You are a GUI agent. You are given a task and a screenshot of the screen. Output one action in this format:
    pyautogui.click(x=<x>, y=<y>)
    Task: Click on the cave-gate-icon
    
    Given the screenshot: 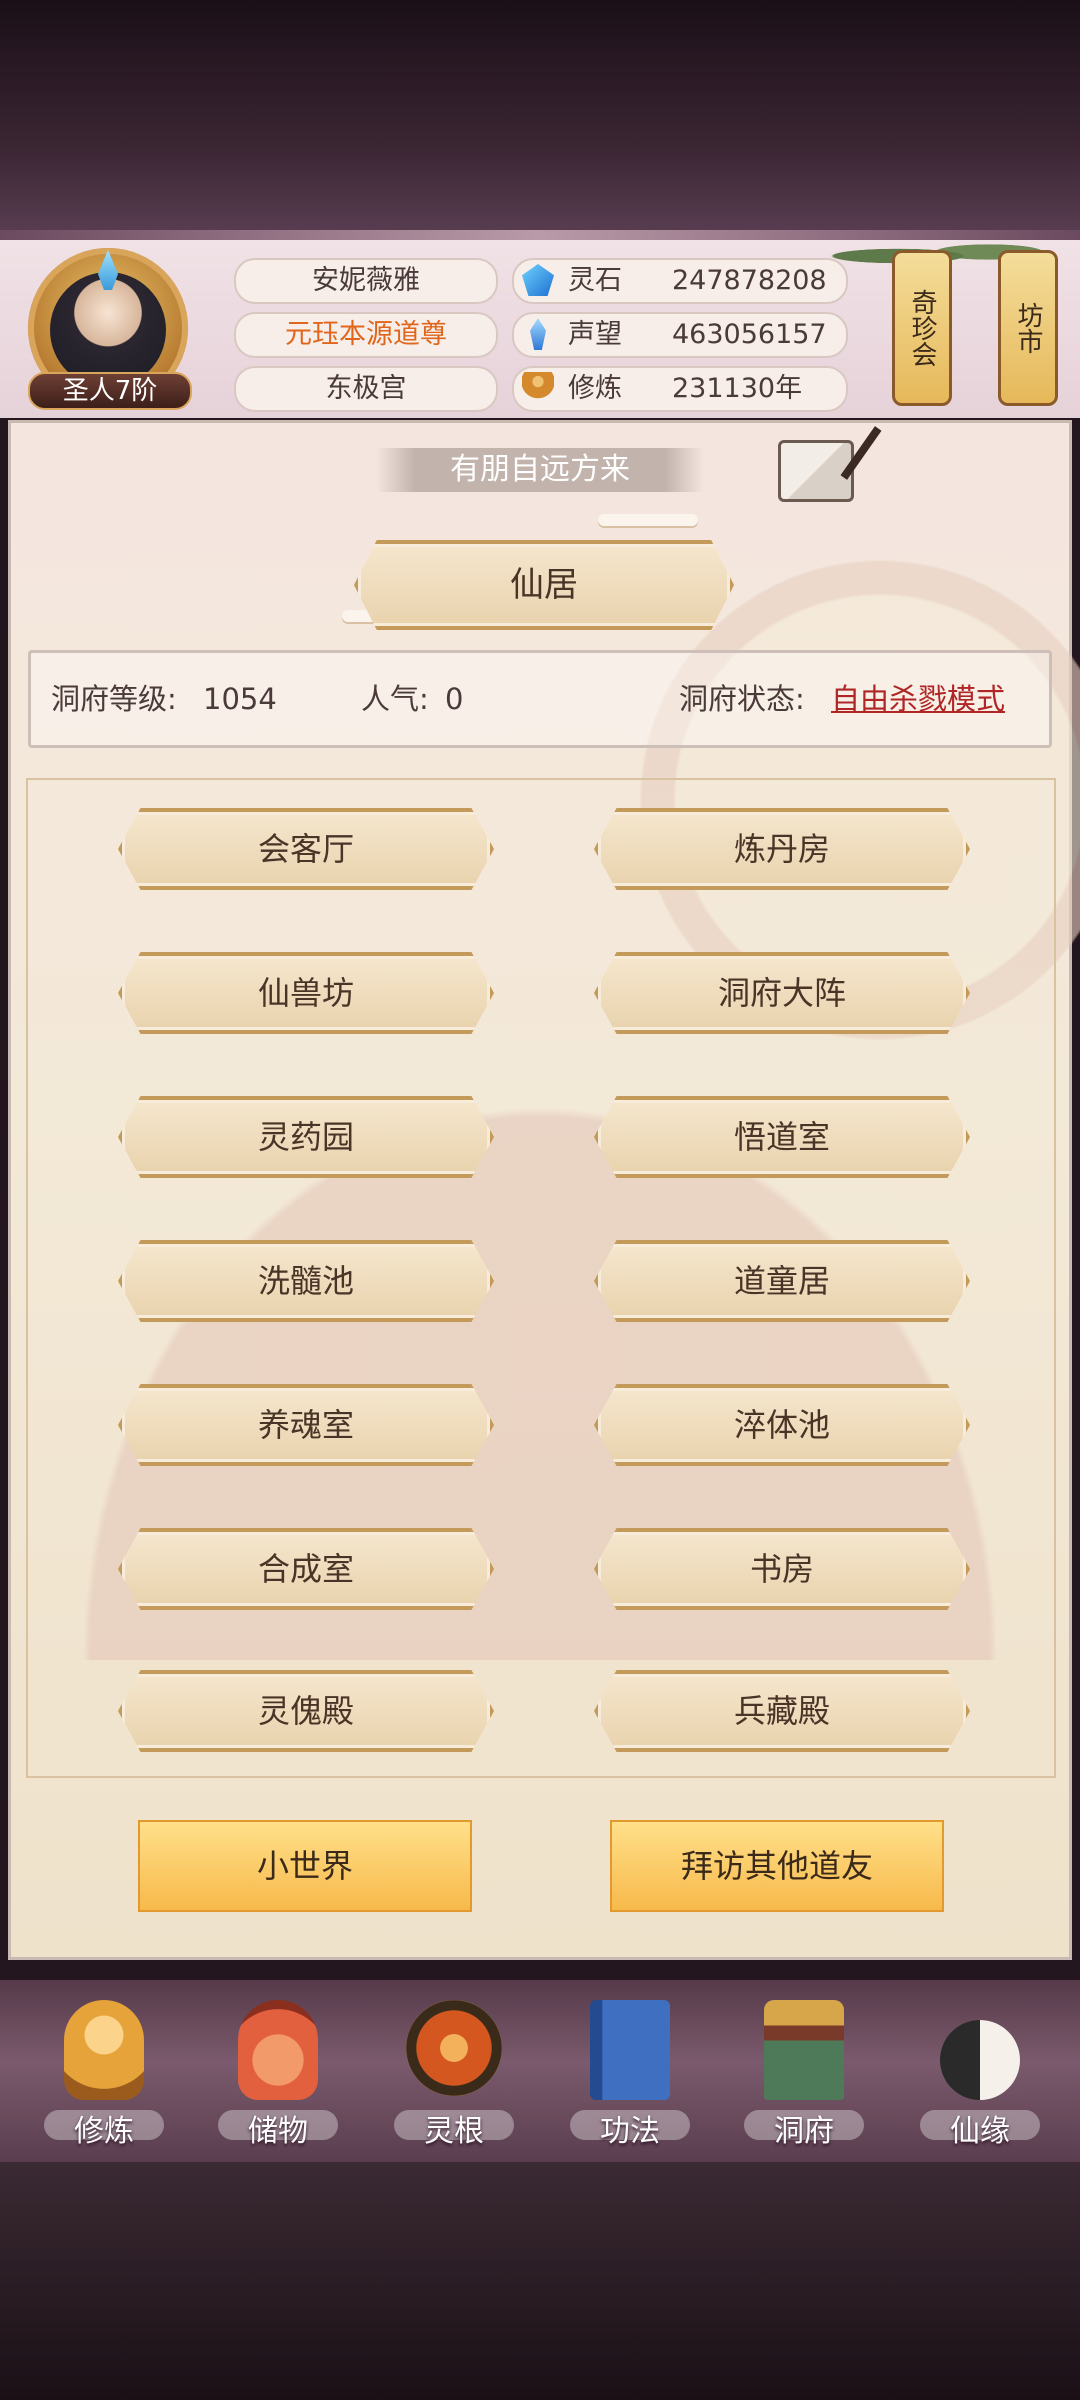 What is the action you would take?
    pyautogui.click(x=804, y=2050)
    